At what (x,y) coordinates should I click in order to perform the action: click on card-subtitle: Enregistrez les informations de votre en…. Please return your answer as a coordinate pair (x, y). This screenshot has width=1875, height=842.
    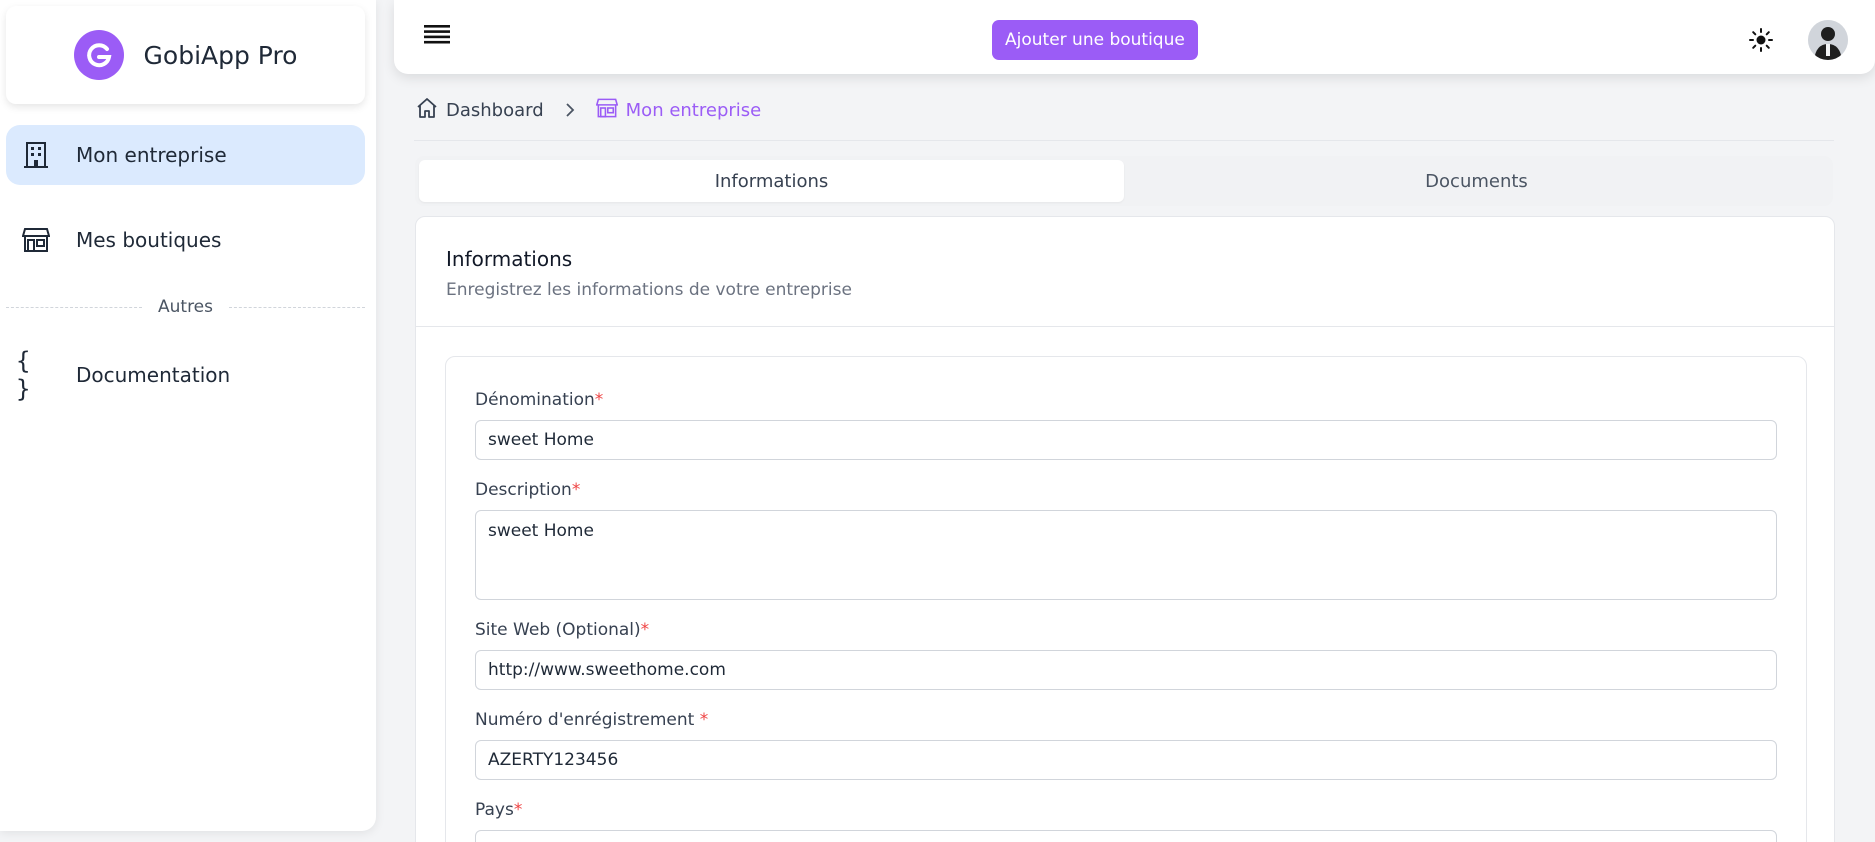
    Looking at the image, I should click on (649, 290).